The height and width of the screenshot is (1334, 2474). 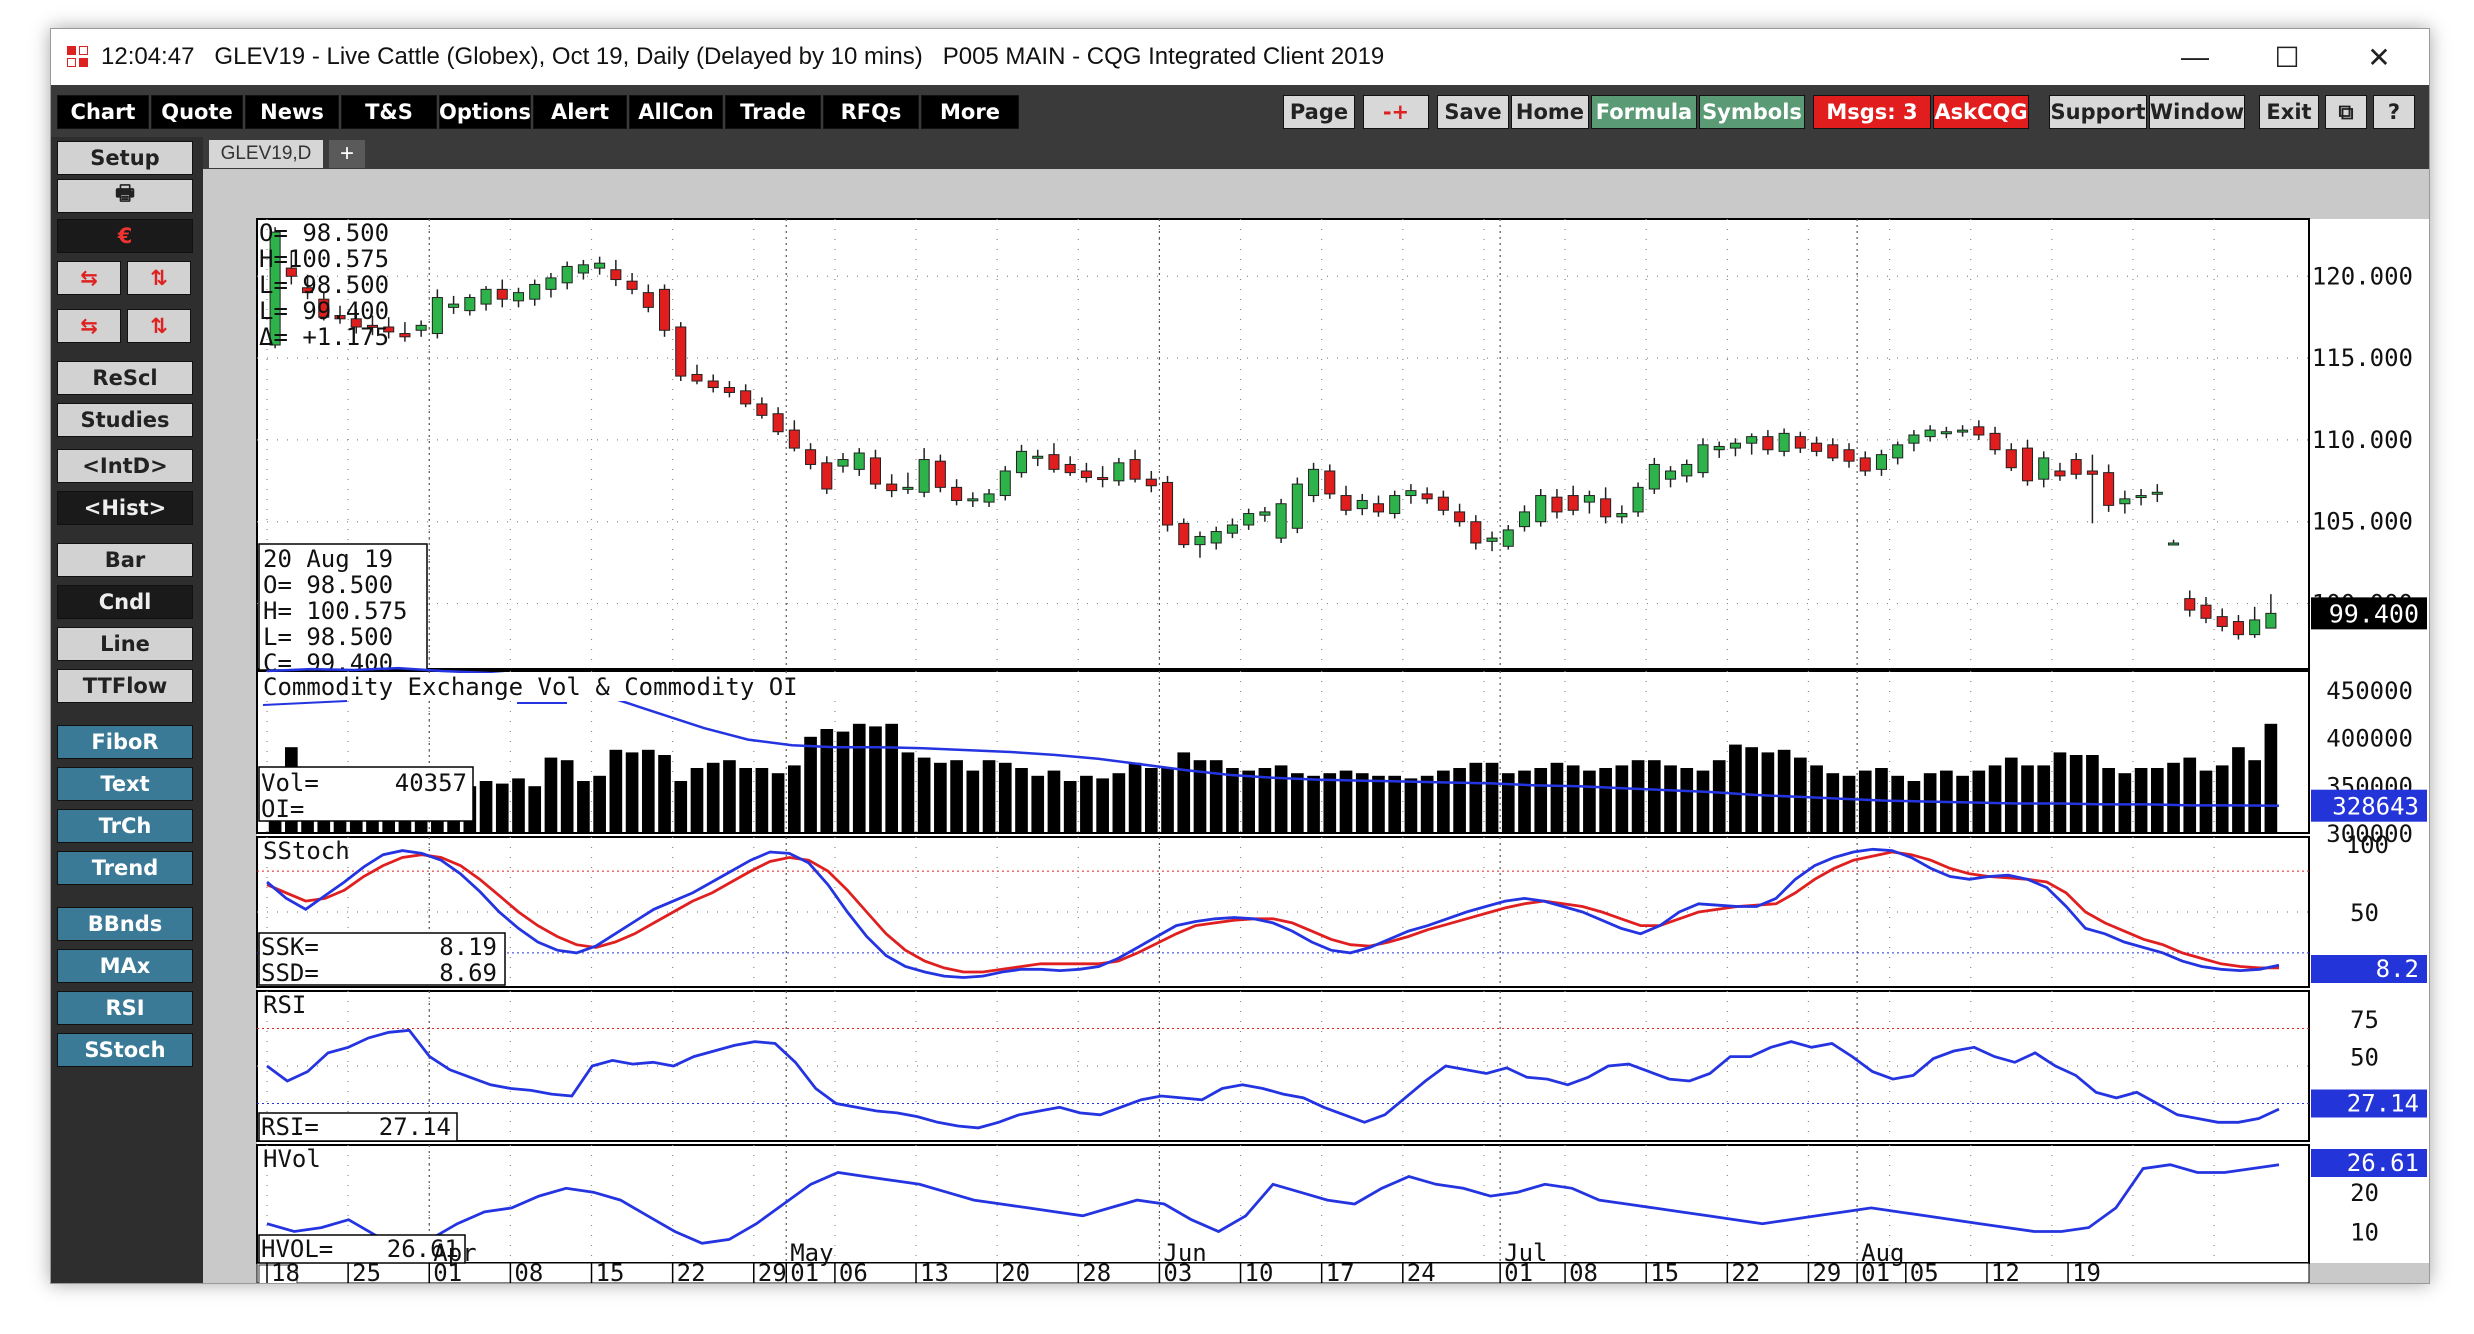 I want to click on zoom-plus-minus-button: -+, so click(x=1396, y=112).